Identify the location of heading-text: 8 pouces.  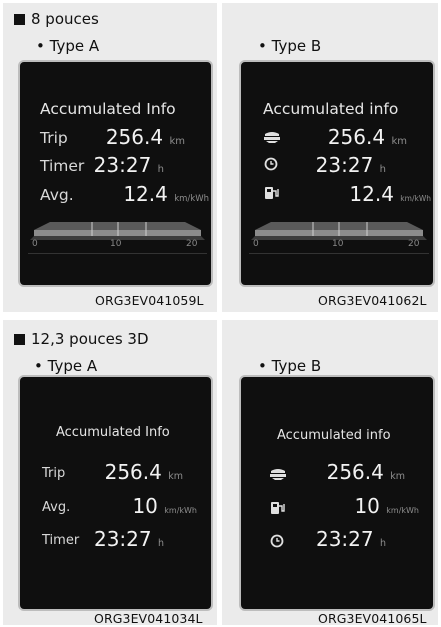
(65, 19).